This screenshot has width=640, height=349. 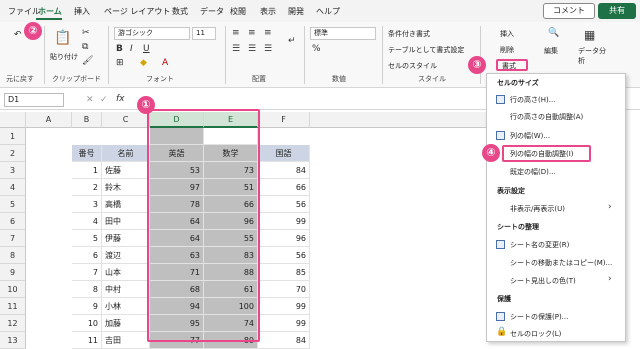 What do you see at coordinates (87, 61) in the screenshot?
I see `format-painter-icon: 🖌` at bounding box center [87, 61].